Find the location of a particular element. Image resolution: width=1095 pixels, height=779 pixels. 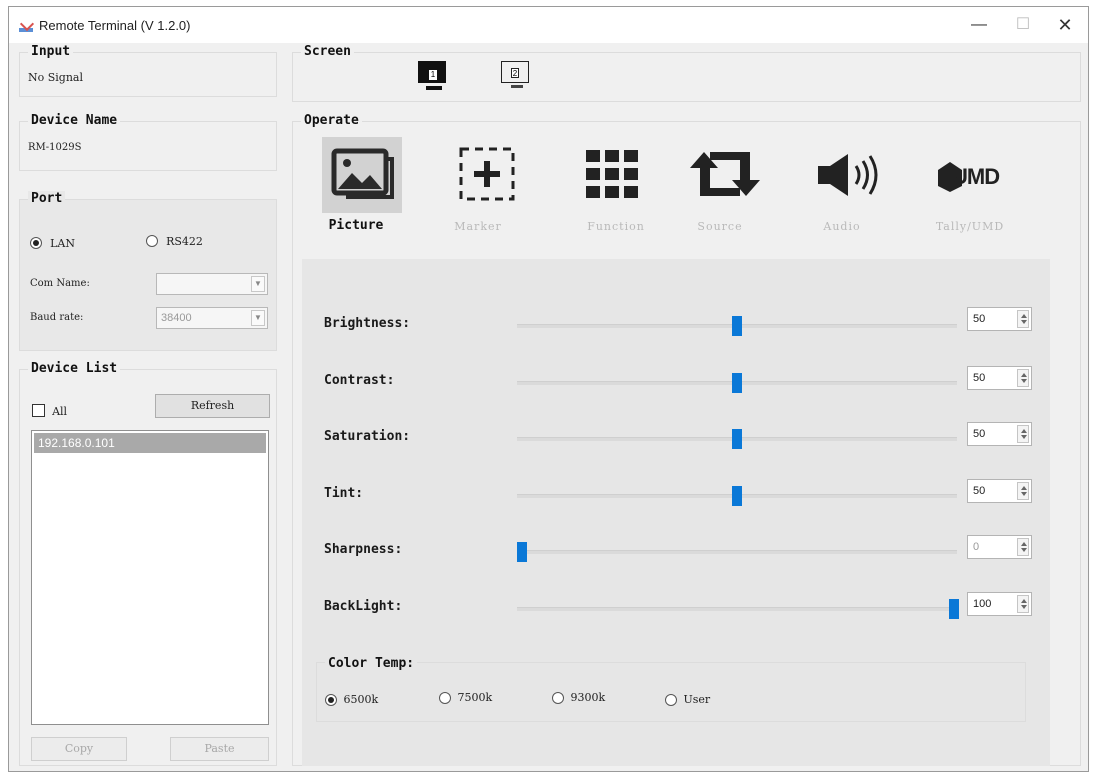

tint-label: Tint: is located at coordinates (344, 493).